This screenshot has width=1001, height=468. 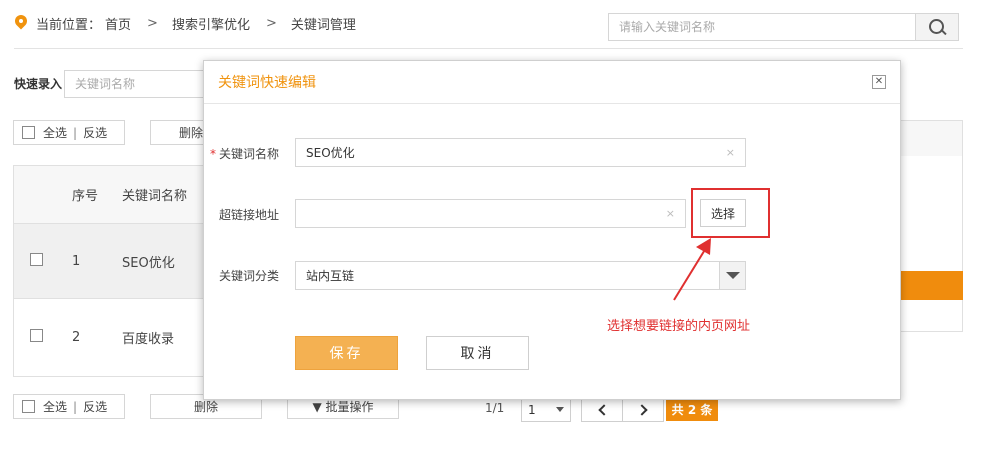 What do you see at coordinates (692, 269) in the screenshot?
I see `annotation-arrow` at bounding box center [692, 269].